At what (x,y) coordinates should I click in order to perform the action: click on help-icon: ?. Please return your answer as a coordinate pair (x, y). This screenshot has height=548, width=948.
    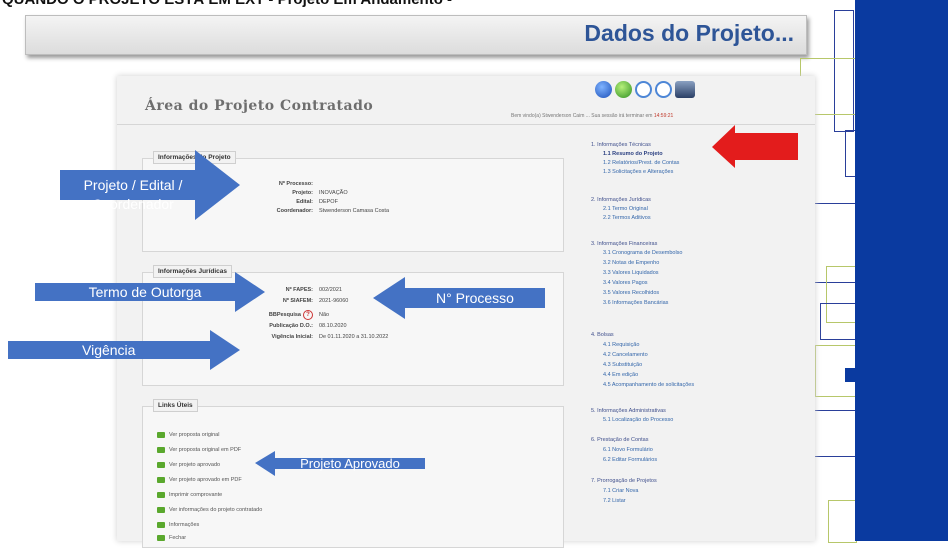
    Looking at the image, I should click on (308, 315).